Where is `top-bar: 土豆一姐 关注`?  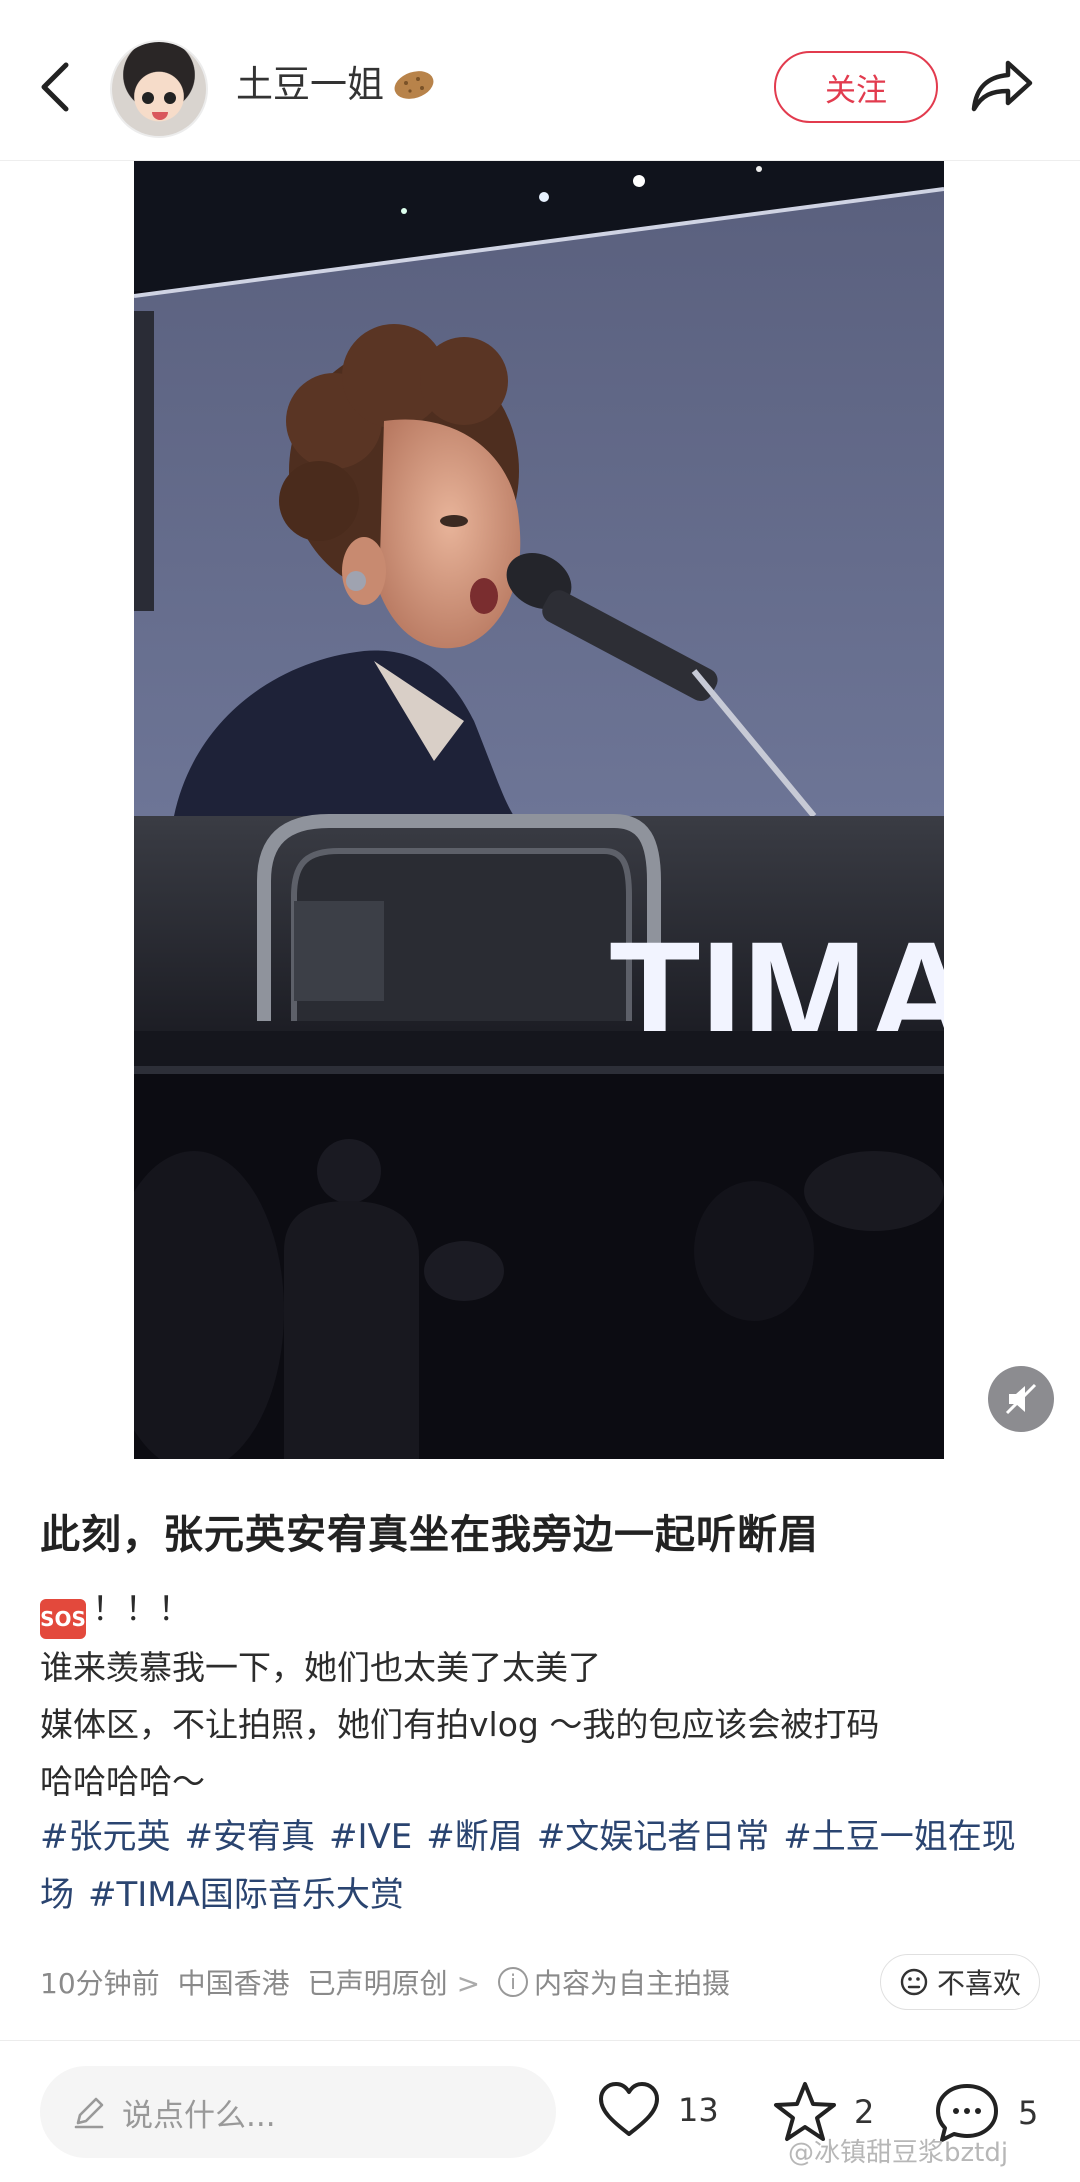 top-bar: 土豆一姐 关注 is located at coordinates (540, 80).